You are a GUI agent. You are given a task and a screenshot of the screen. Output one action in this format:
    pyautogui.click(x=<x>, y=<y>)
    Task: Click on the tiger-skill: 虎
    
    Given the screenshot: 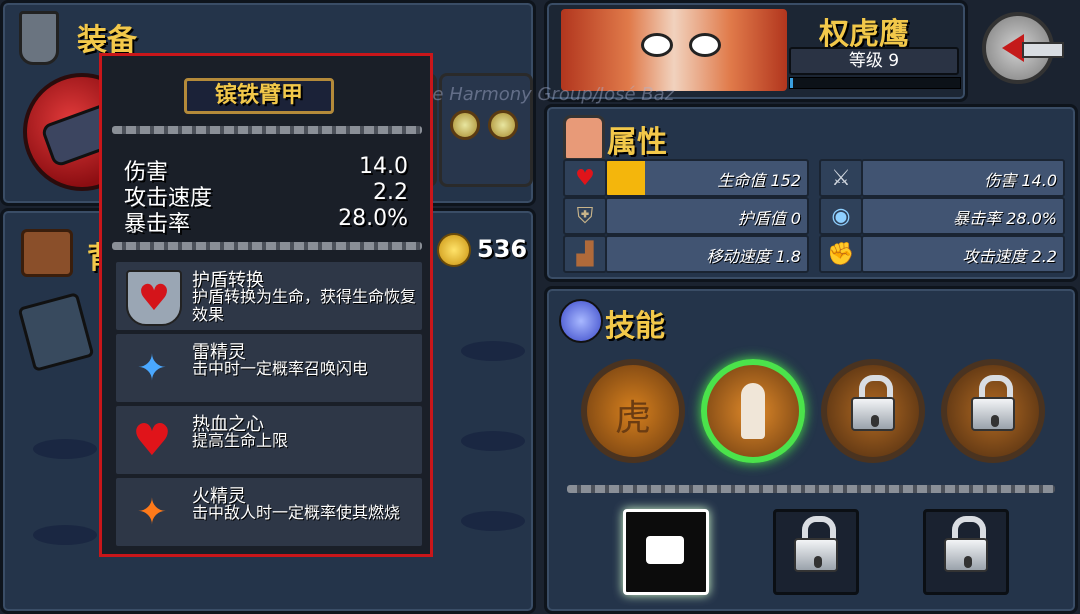 What is the action you would take?
    pyautogui.click(x=633, y=411)
    